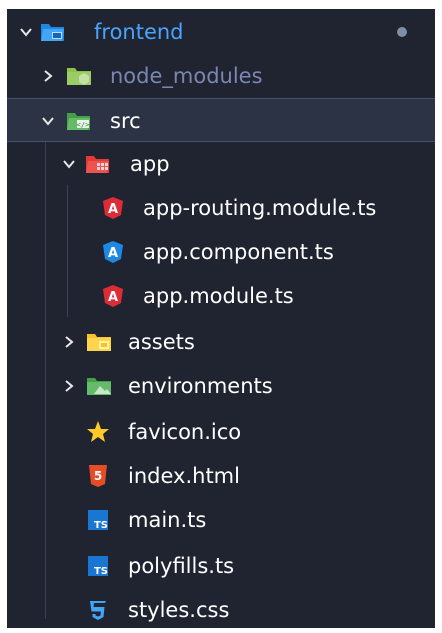 This screenshot has height=633, width=442. Describe the element at coordinates (200, 386) in the screenshot. I see `tree-label: environments` at that location.